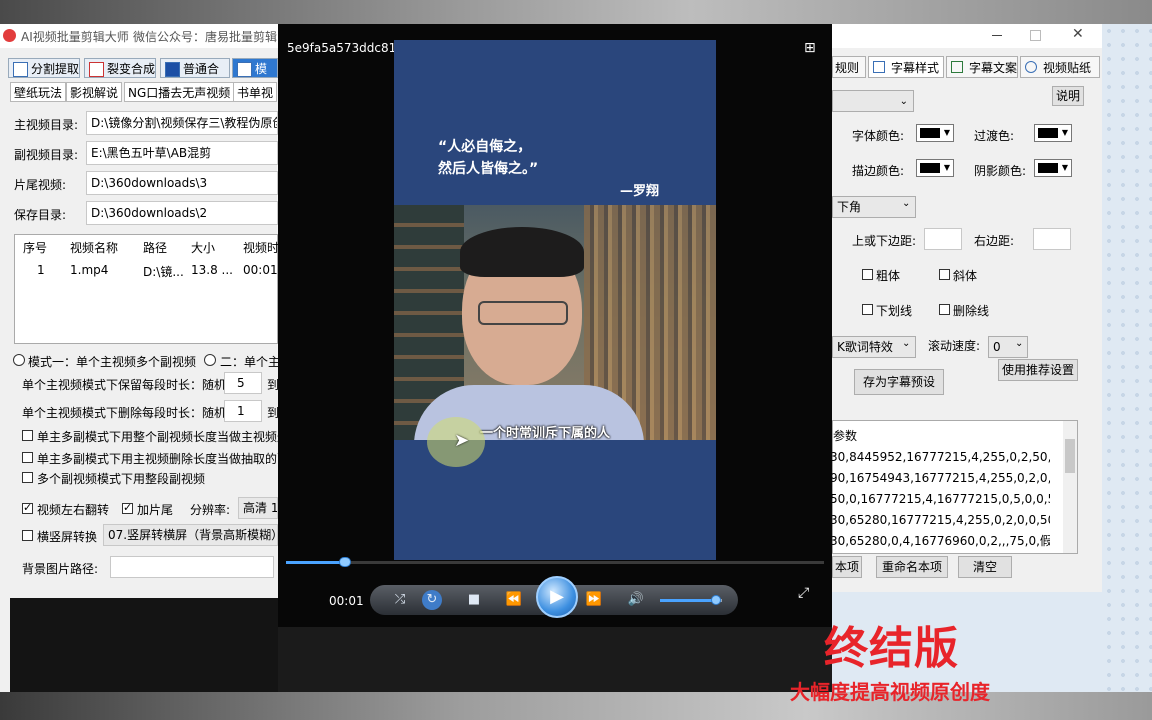 This screenshot has width=1152, height=720. What do you see at coordinates (878, 136) in the screenshot?
I see `font-color-label: 字体颜色:` at bounding box center [878, 136].